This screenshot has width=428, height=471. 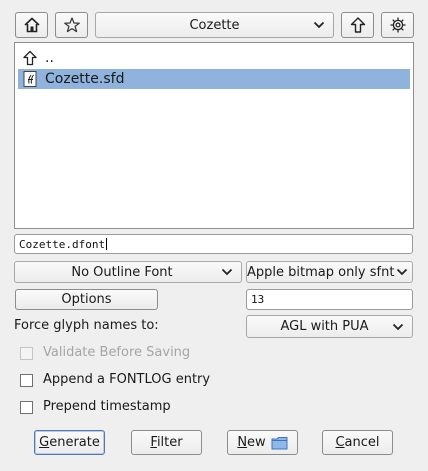 I want to click on directory-dropdown: Cozette, so click(x=214, y=25).